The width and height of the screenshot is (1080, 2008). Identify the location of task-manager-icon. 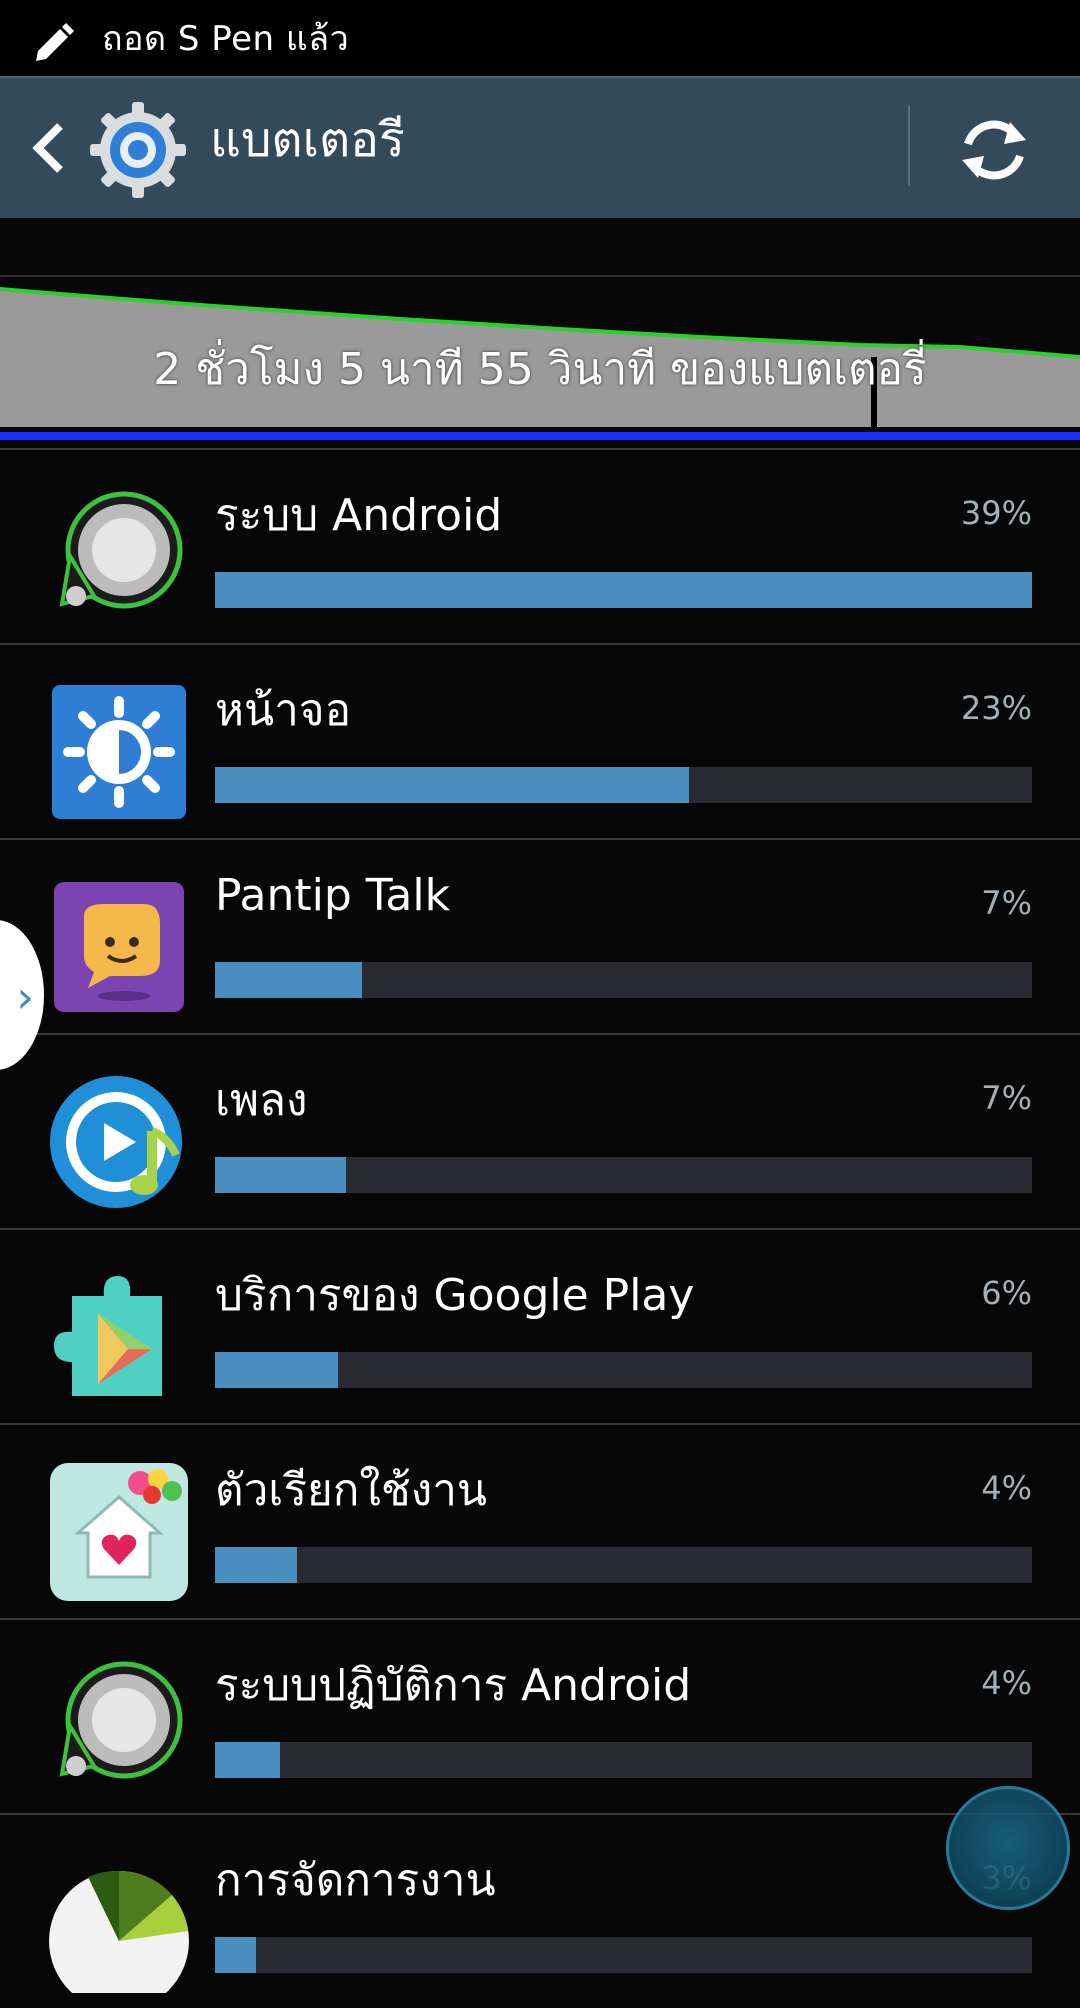
(119, 1931).